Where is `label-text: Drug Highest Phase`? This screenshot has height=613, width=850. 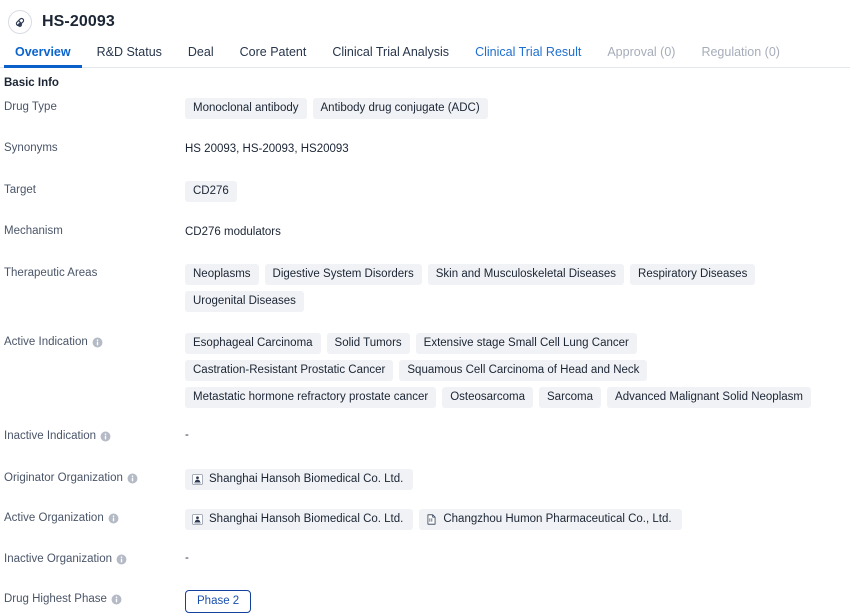 label-text: Drug Highest Phase is located at coordinates (55, 599).